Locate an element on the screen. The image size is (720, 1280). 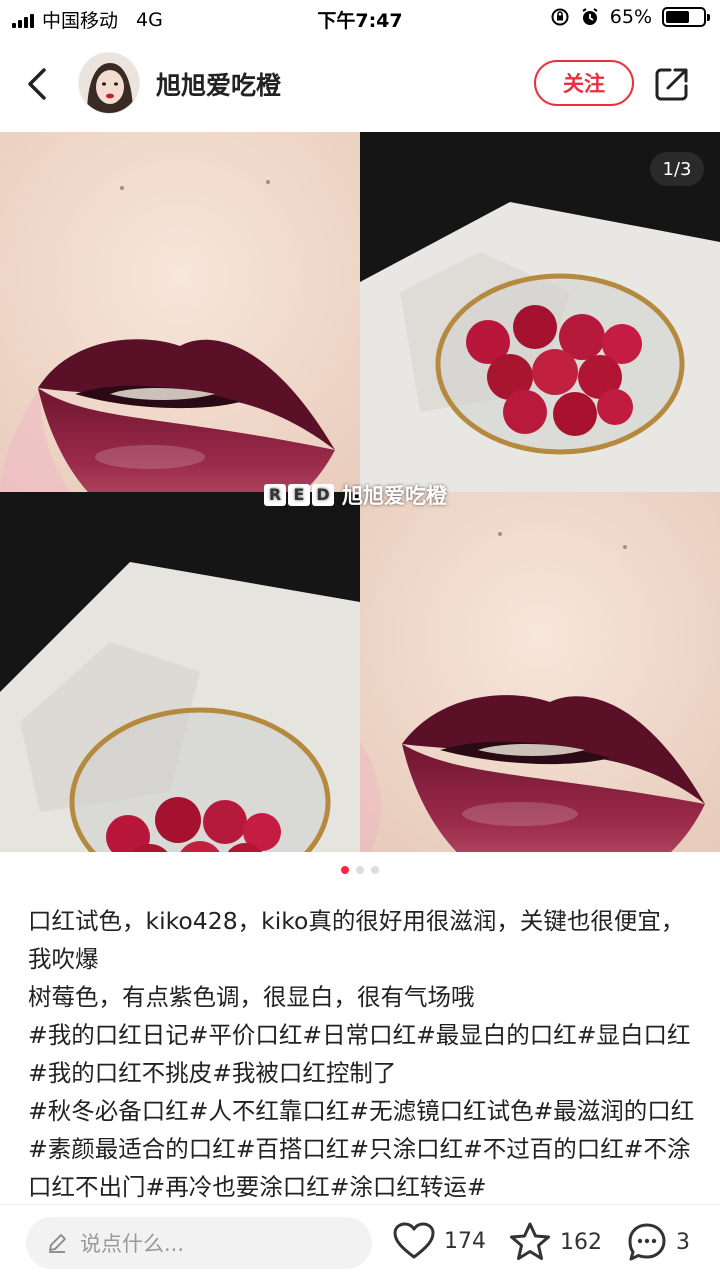
lip-swatch-photo is located at coordinates (180, 312).